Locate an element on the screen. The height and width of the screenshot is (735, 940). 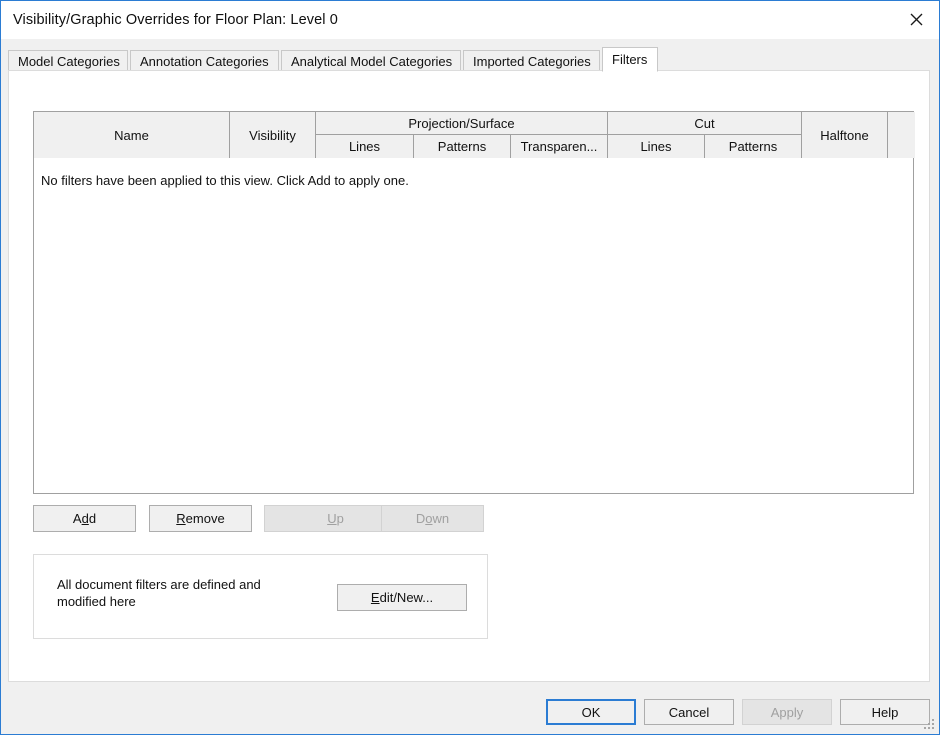
grid-header-label: Visibility is located at coordinates (272, 135).